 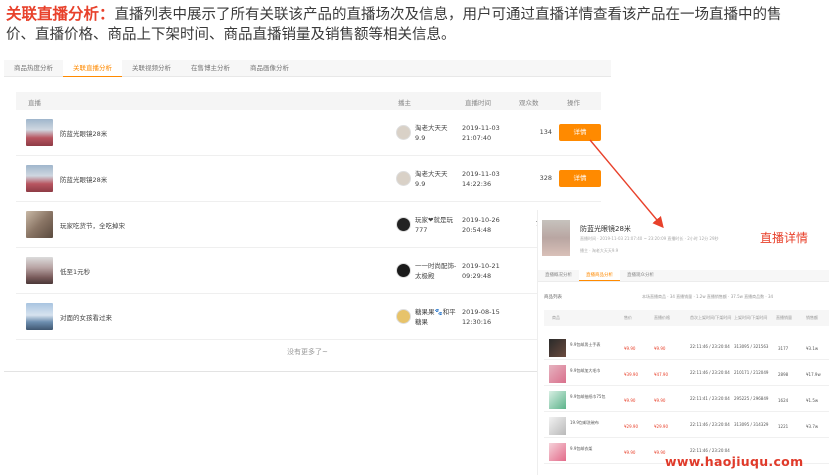 I want to click on column-live: 直播, so click(x=34, y=103).